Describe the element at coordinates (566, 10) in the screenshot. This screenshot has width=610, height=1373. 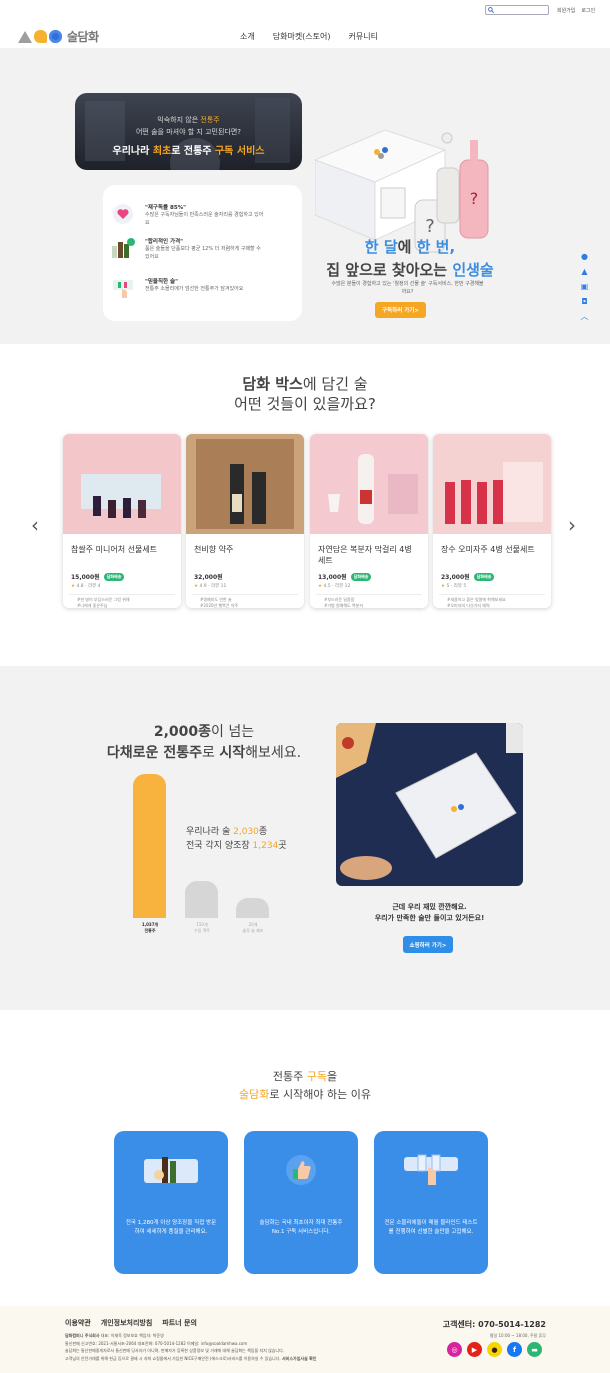
I see `signup-link: 회원가입` at that location.